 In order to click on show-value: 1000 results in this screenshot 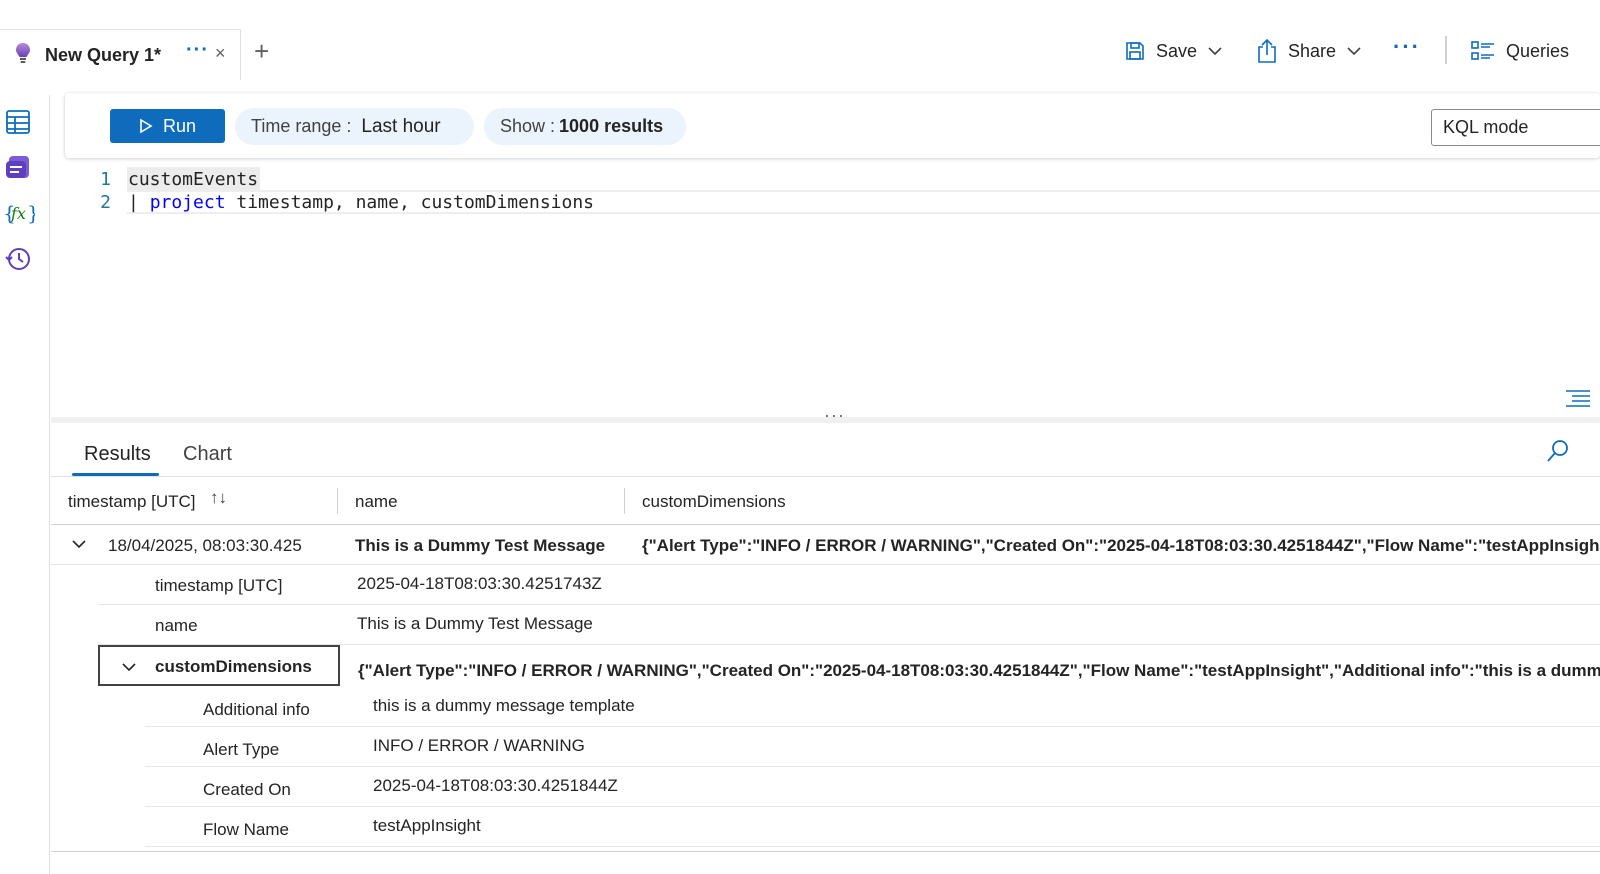, I will do `click(611, 126)`.